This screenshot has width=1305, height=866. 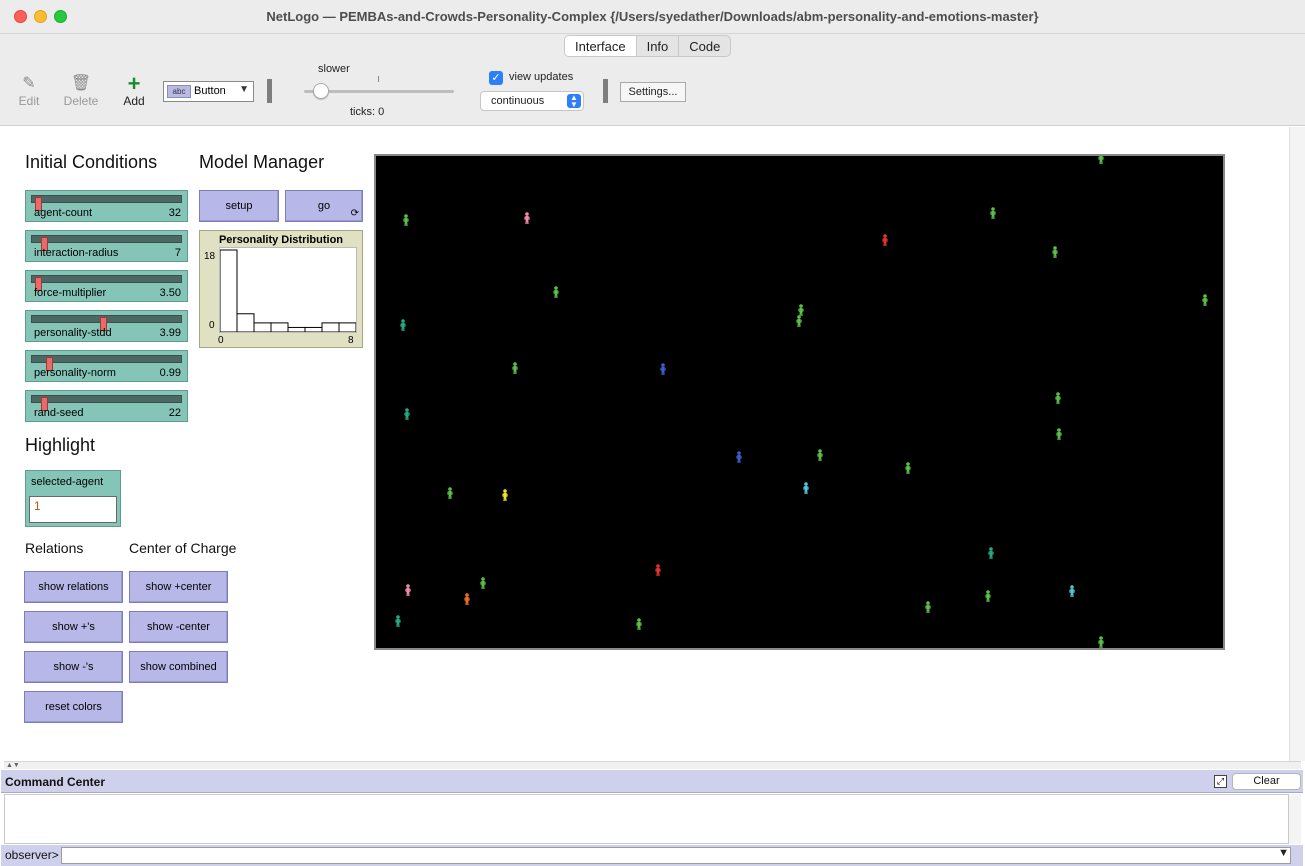 I want to click on view-updates-label: view updates, so click(x=541, y=77).